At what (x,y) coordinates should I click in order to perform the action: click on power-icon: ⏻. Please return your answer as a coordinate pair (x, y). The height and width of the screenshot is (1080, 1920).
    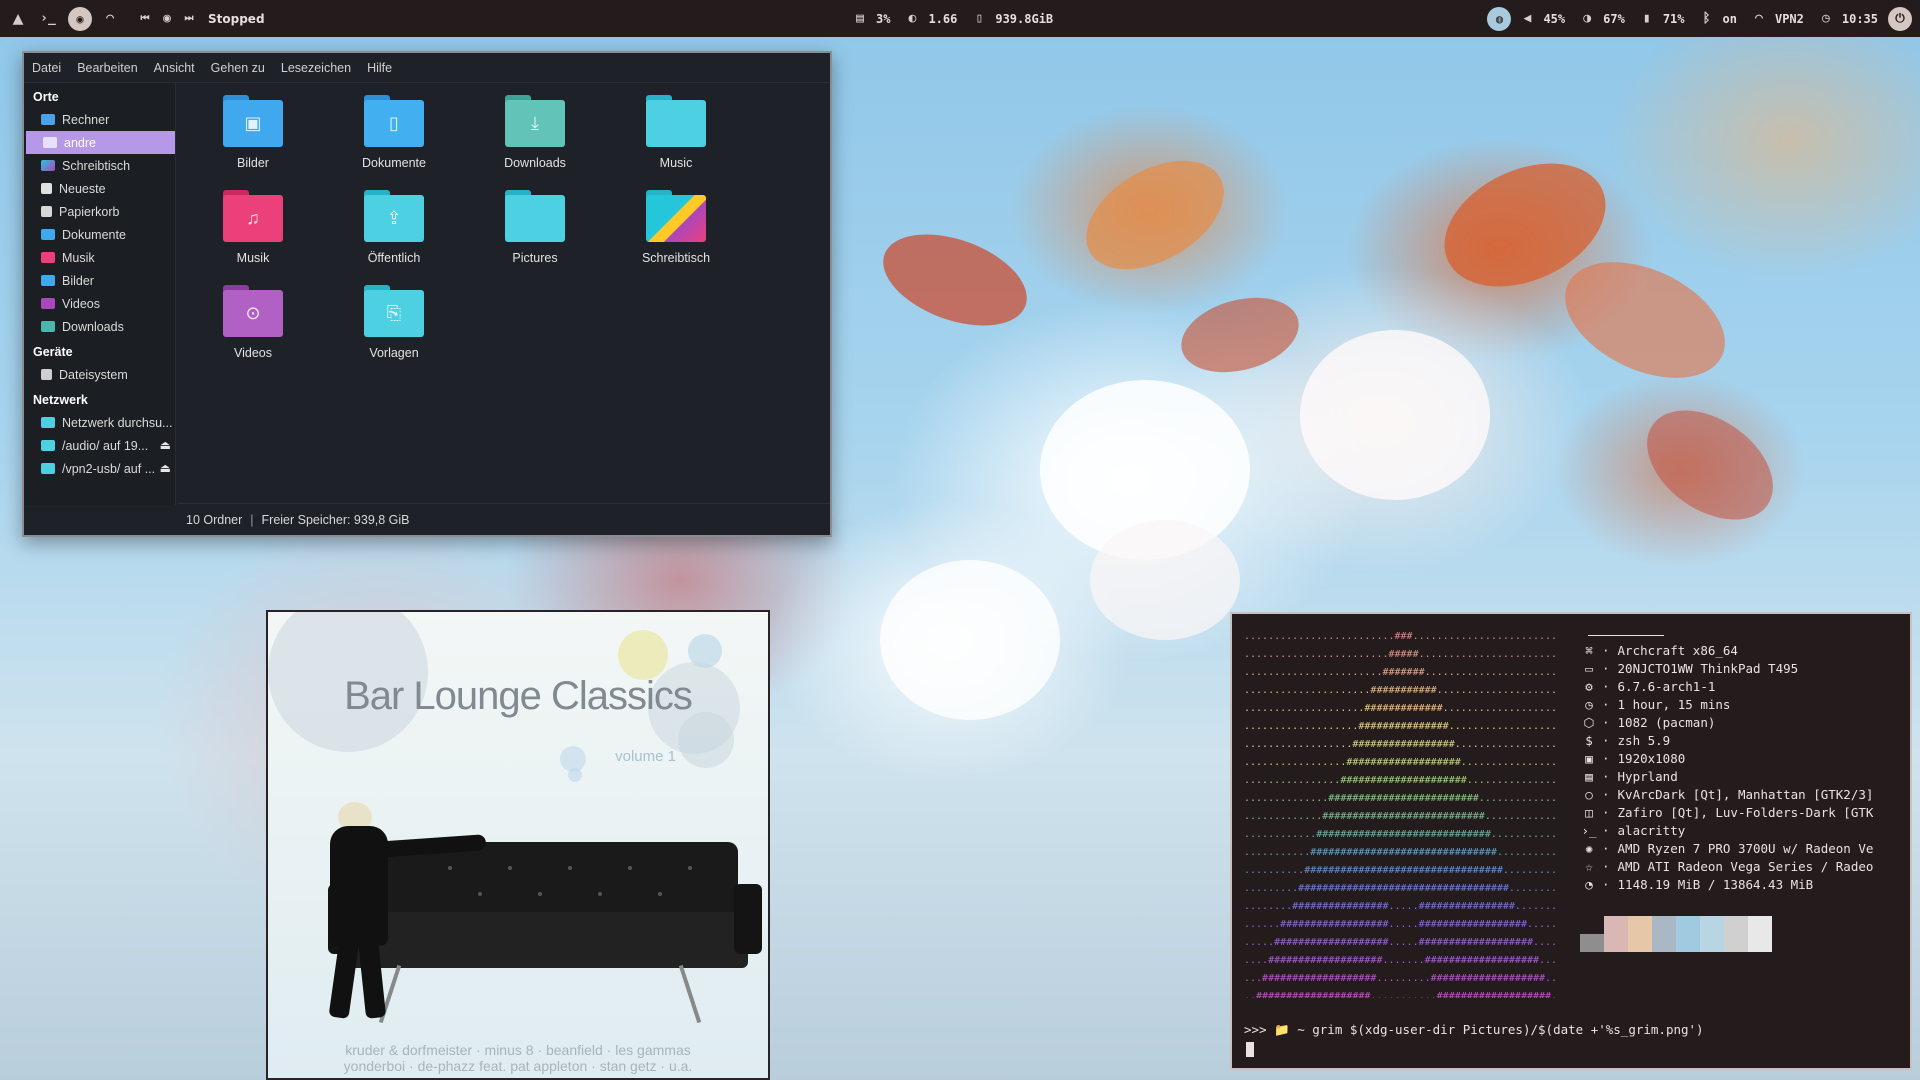
    Looking at the image, I should click on (1900, 18).